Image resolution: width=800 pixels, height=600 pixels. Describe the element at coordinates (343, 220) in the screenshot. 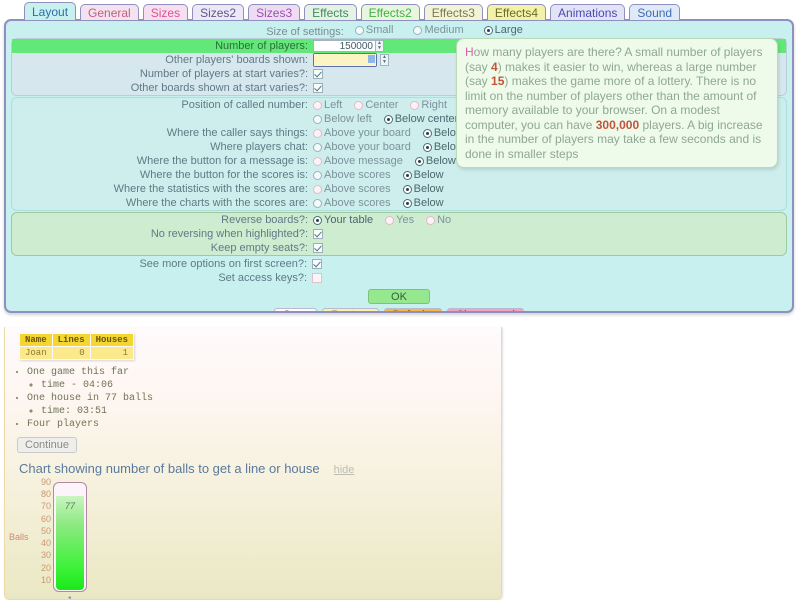

I see `reverse-your-table: Your table` at that location.